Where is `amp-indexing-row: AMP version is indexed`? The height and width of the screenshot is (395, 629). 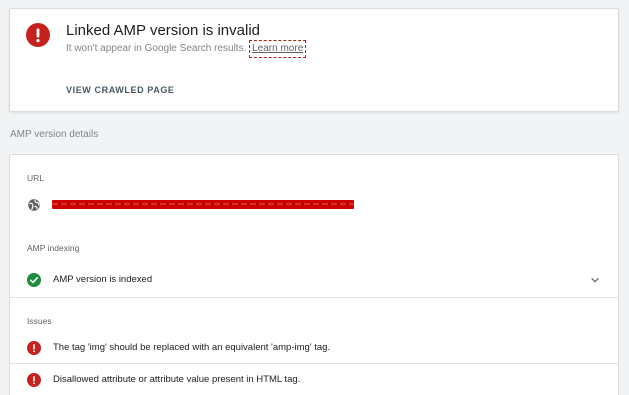 amp-indexing-row: AMP version is indexed is located at coordinates (314, 281).